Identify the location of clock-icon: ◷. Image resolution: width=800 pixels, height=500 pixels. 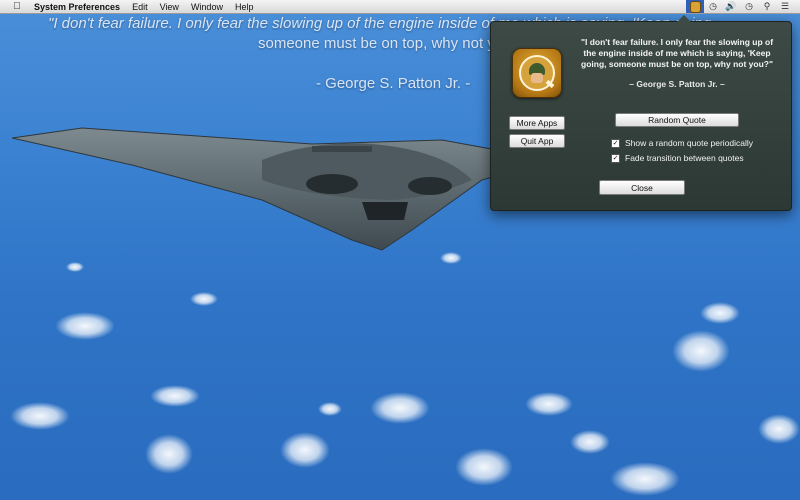
(749, 6).